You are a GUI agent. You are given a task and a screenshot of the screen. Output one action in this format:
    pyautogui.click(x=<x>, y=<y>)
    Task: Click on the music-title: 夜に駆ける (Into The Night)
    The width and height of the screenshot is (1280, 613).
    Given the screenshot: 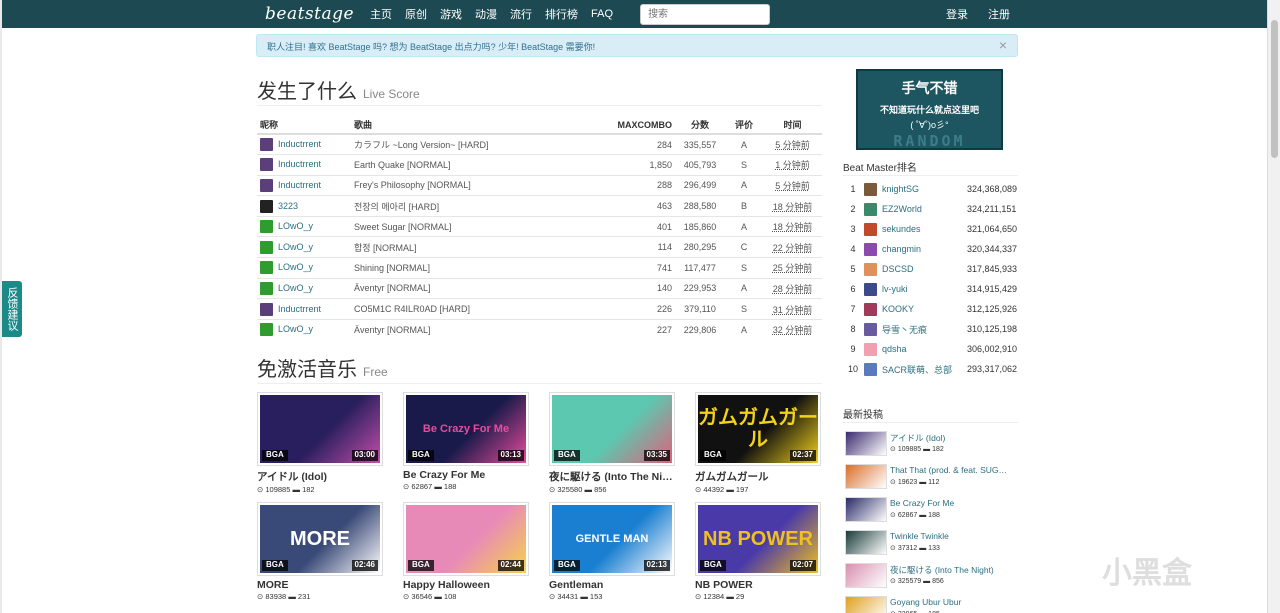 What is the action you would take?
    pyautogui.click(x=612, y=476)
    